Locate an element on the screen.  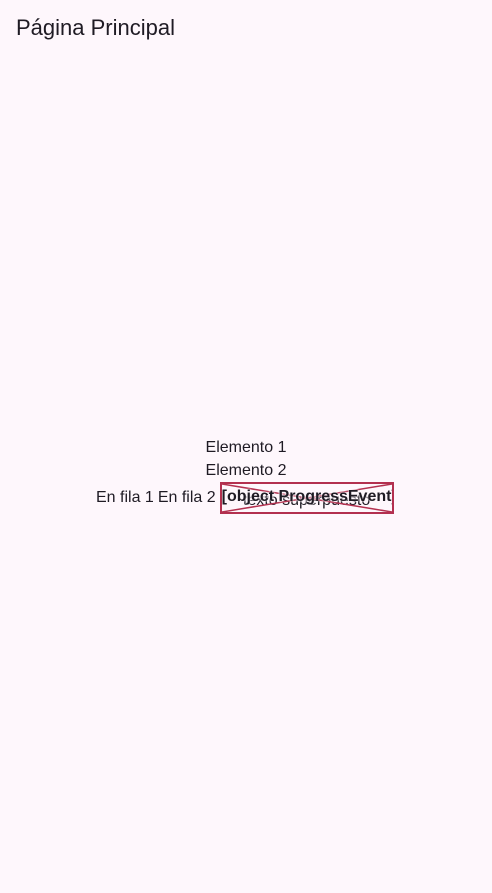
column-item-2: Elemento 2 is located at coordinates (246, 470).